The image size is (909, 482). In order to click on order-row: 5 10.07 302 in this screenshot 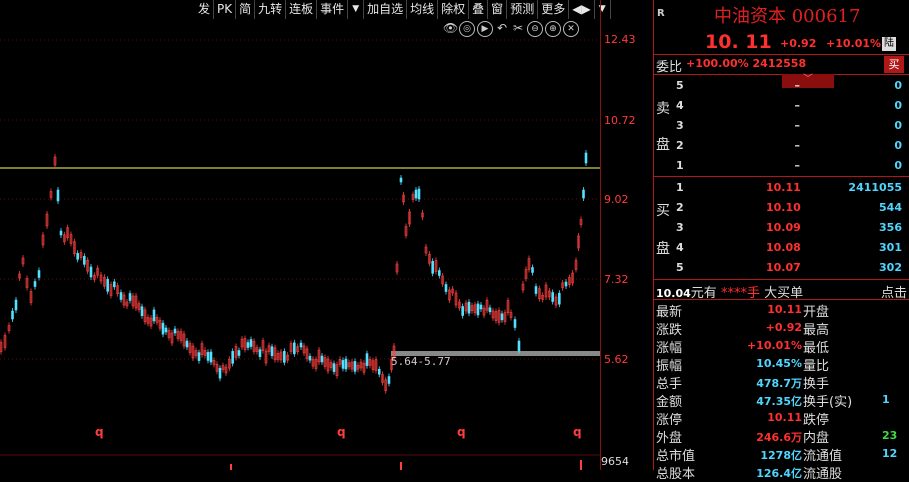, I will do `click(788, 270)`.